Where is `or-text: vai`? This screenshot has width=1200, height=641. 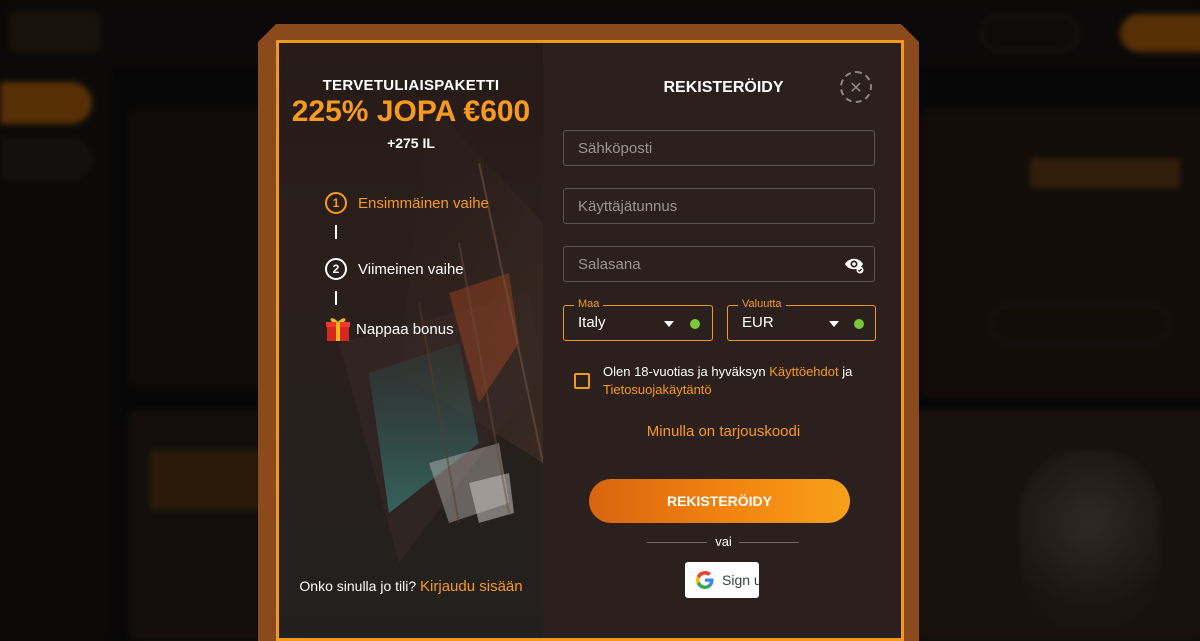
or-text: vai is located at coordinates (723, 541).